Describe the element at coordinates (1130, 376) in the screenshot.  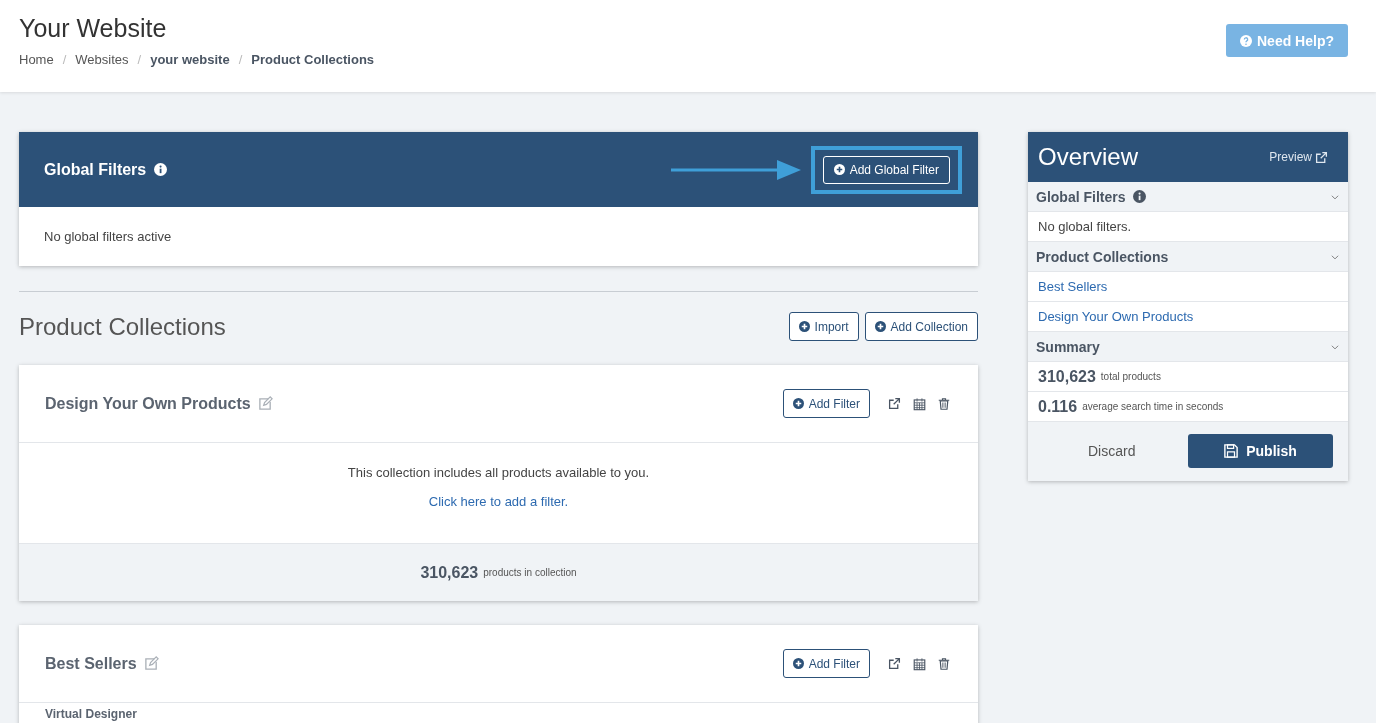
I see `stat-label: total products` at that location.